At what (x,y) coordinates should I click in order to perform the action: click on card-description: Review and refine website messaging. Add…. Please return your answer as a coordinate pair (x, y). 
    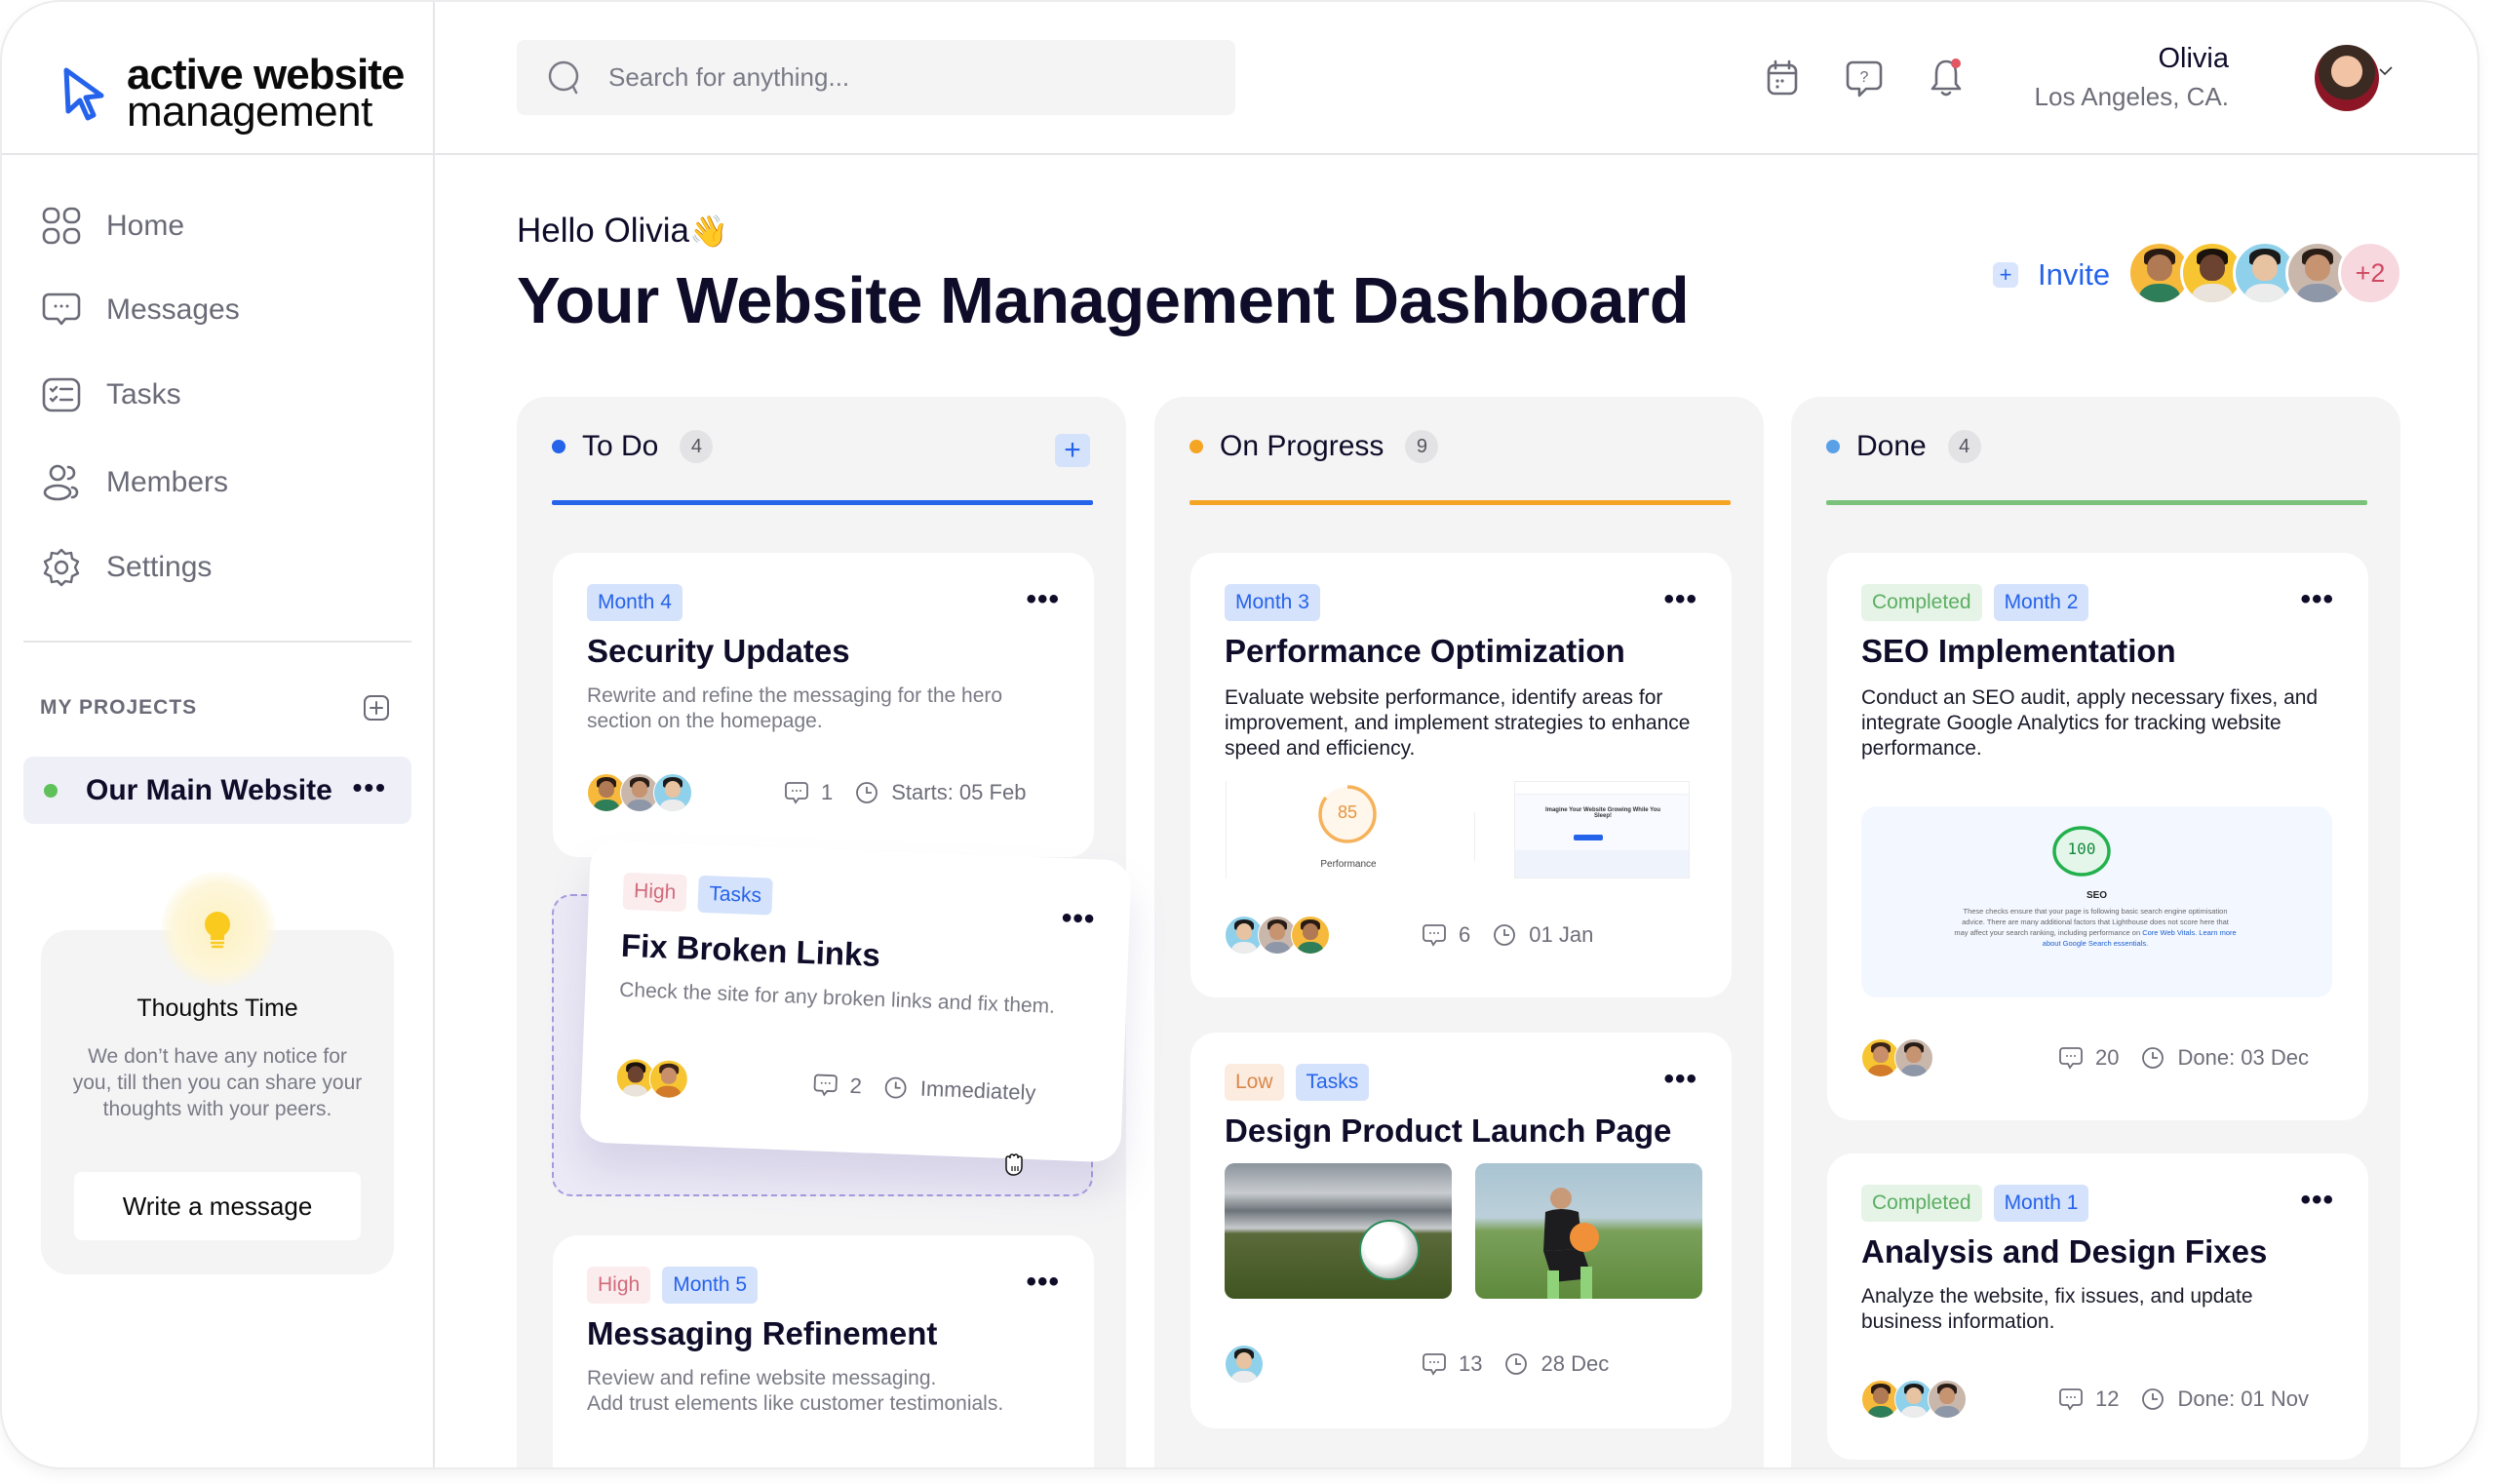
    Looking at the image, I should click on (795, 1391).